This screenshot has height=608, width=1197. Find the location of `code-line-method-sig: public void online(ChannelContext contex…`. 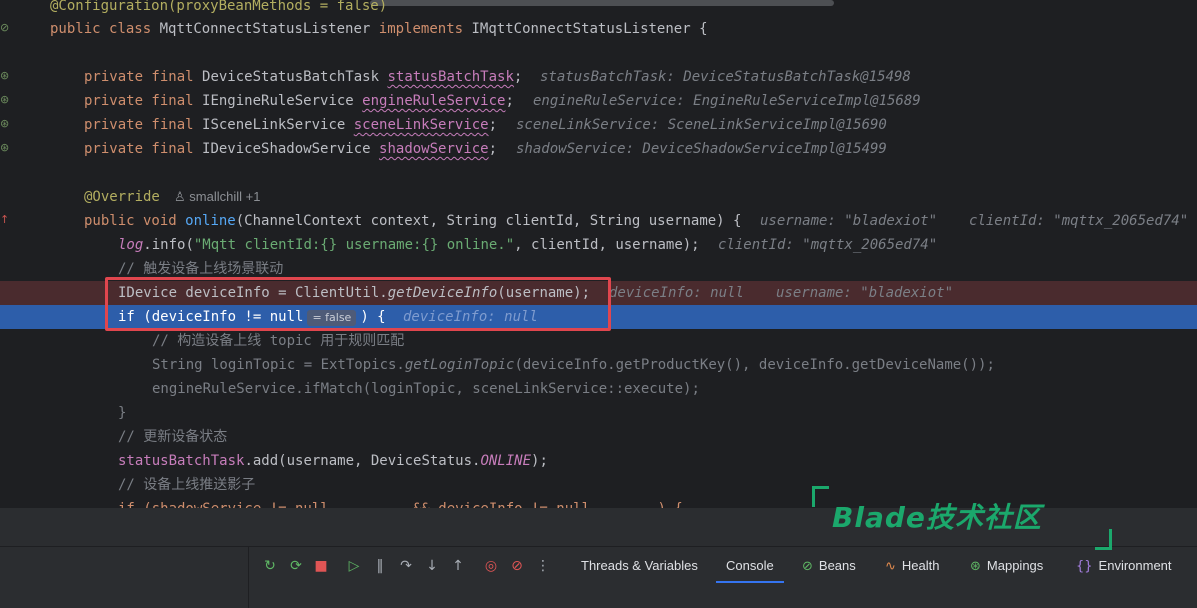

code-line-method-sig: public void online(ChannelContext contex… is located at coordinates (598, 221).